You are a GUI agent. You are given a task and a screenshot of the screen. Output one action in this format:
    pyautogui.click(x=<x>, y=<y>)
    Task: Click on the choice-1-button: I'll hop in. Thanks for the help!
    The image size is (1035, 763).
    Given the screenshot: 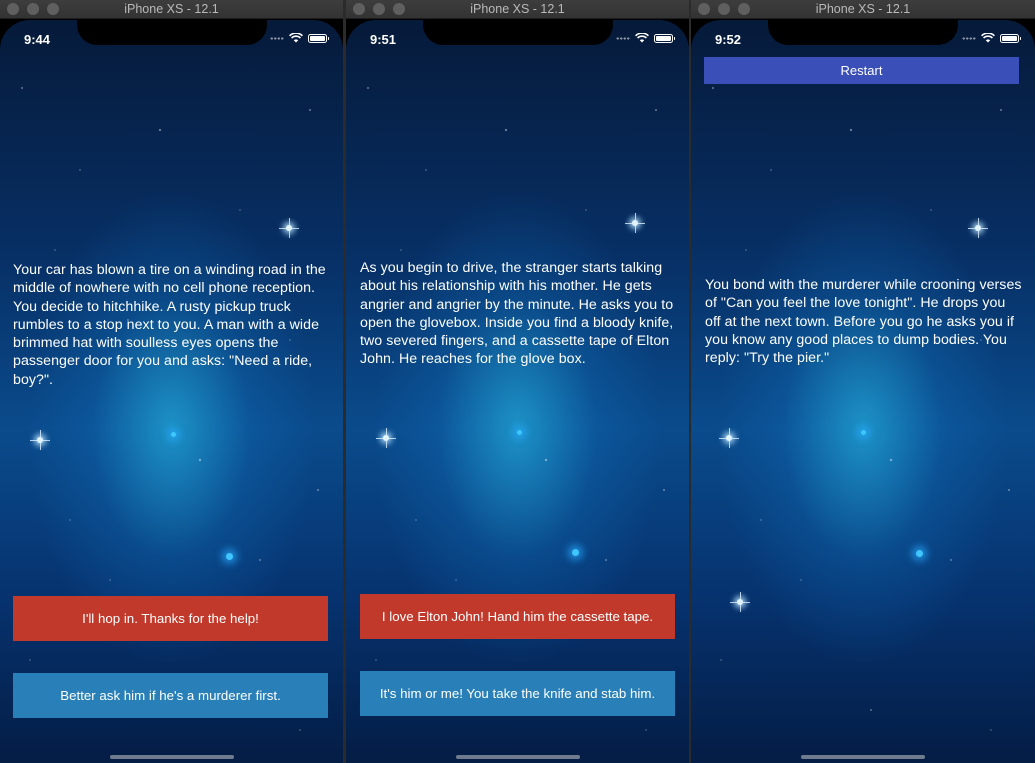 What is the action you would take?
    pyautogui.click(x=170, y=618)
    